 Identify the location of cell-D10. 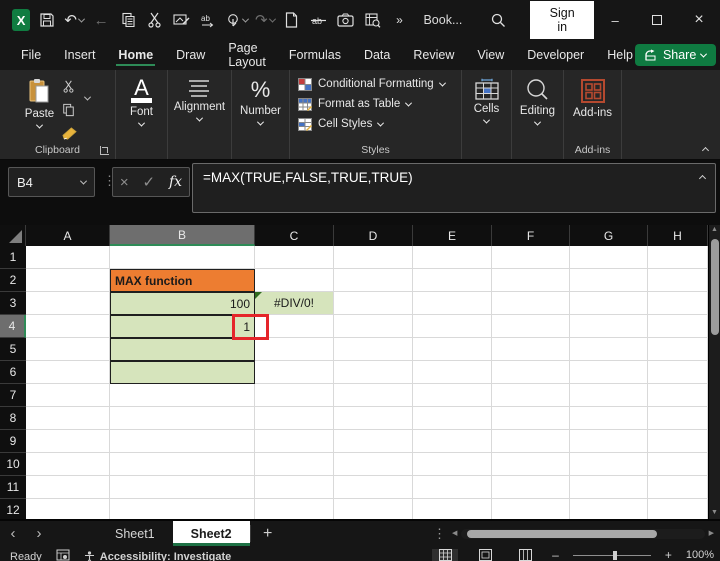
(373, 464).